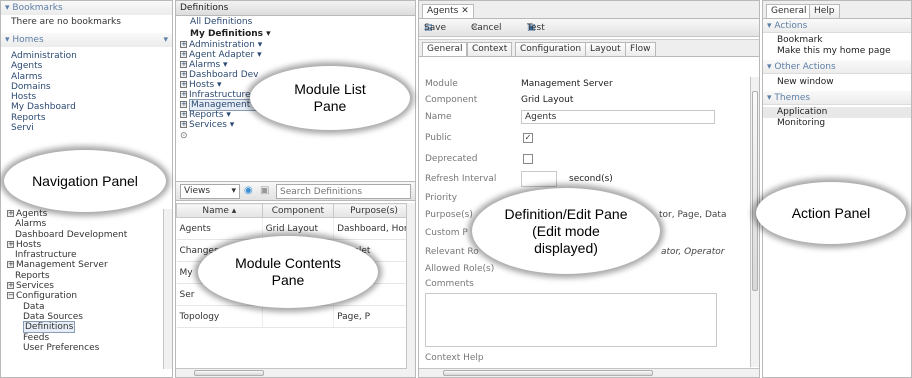 The width and height of the screenshot is (912, 378). What do you see at coordinates (71, 234) in the screenshot?
I see `tree-item-label: Dashboard Development` at bounding box center [71, 234].